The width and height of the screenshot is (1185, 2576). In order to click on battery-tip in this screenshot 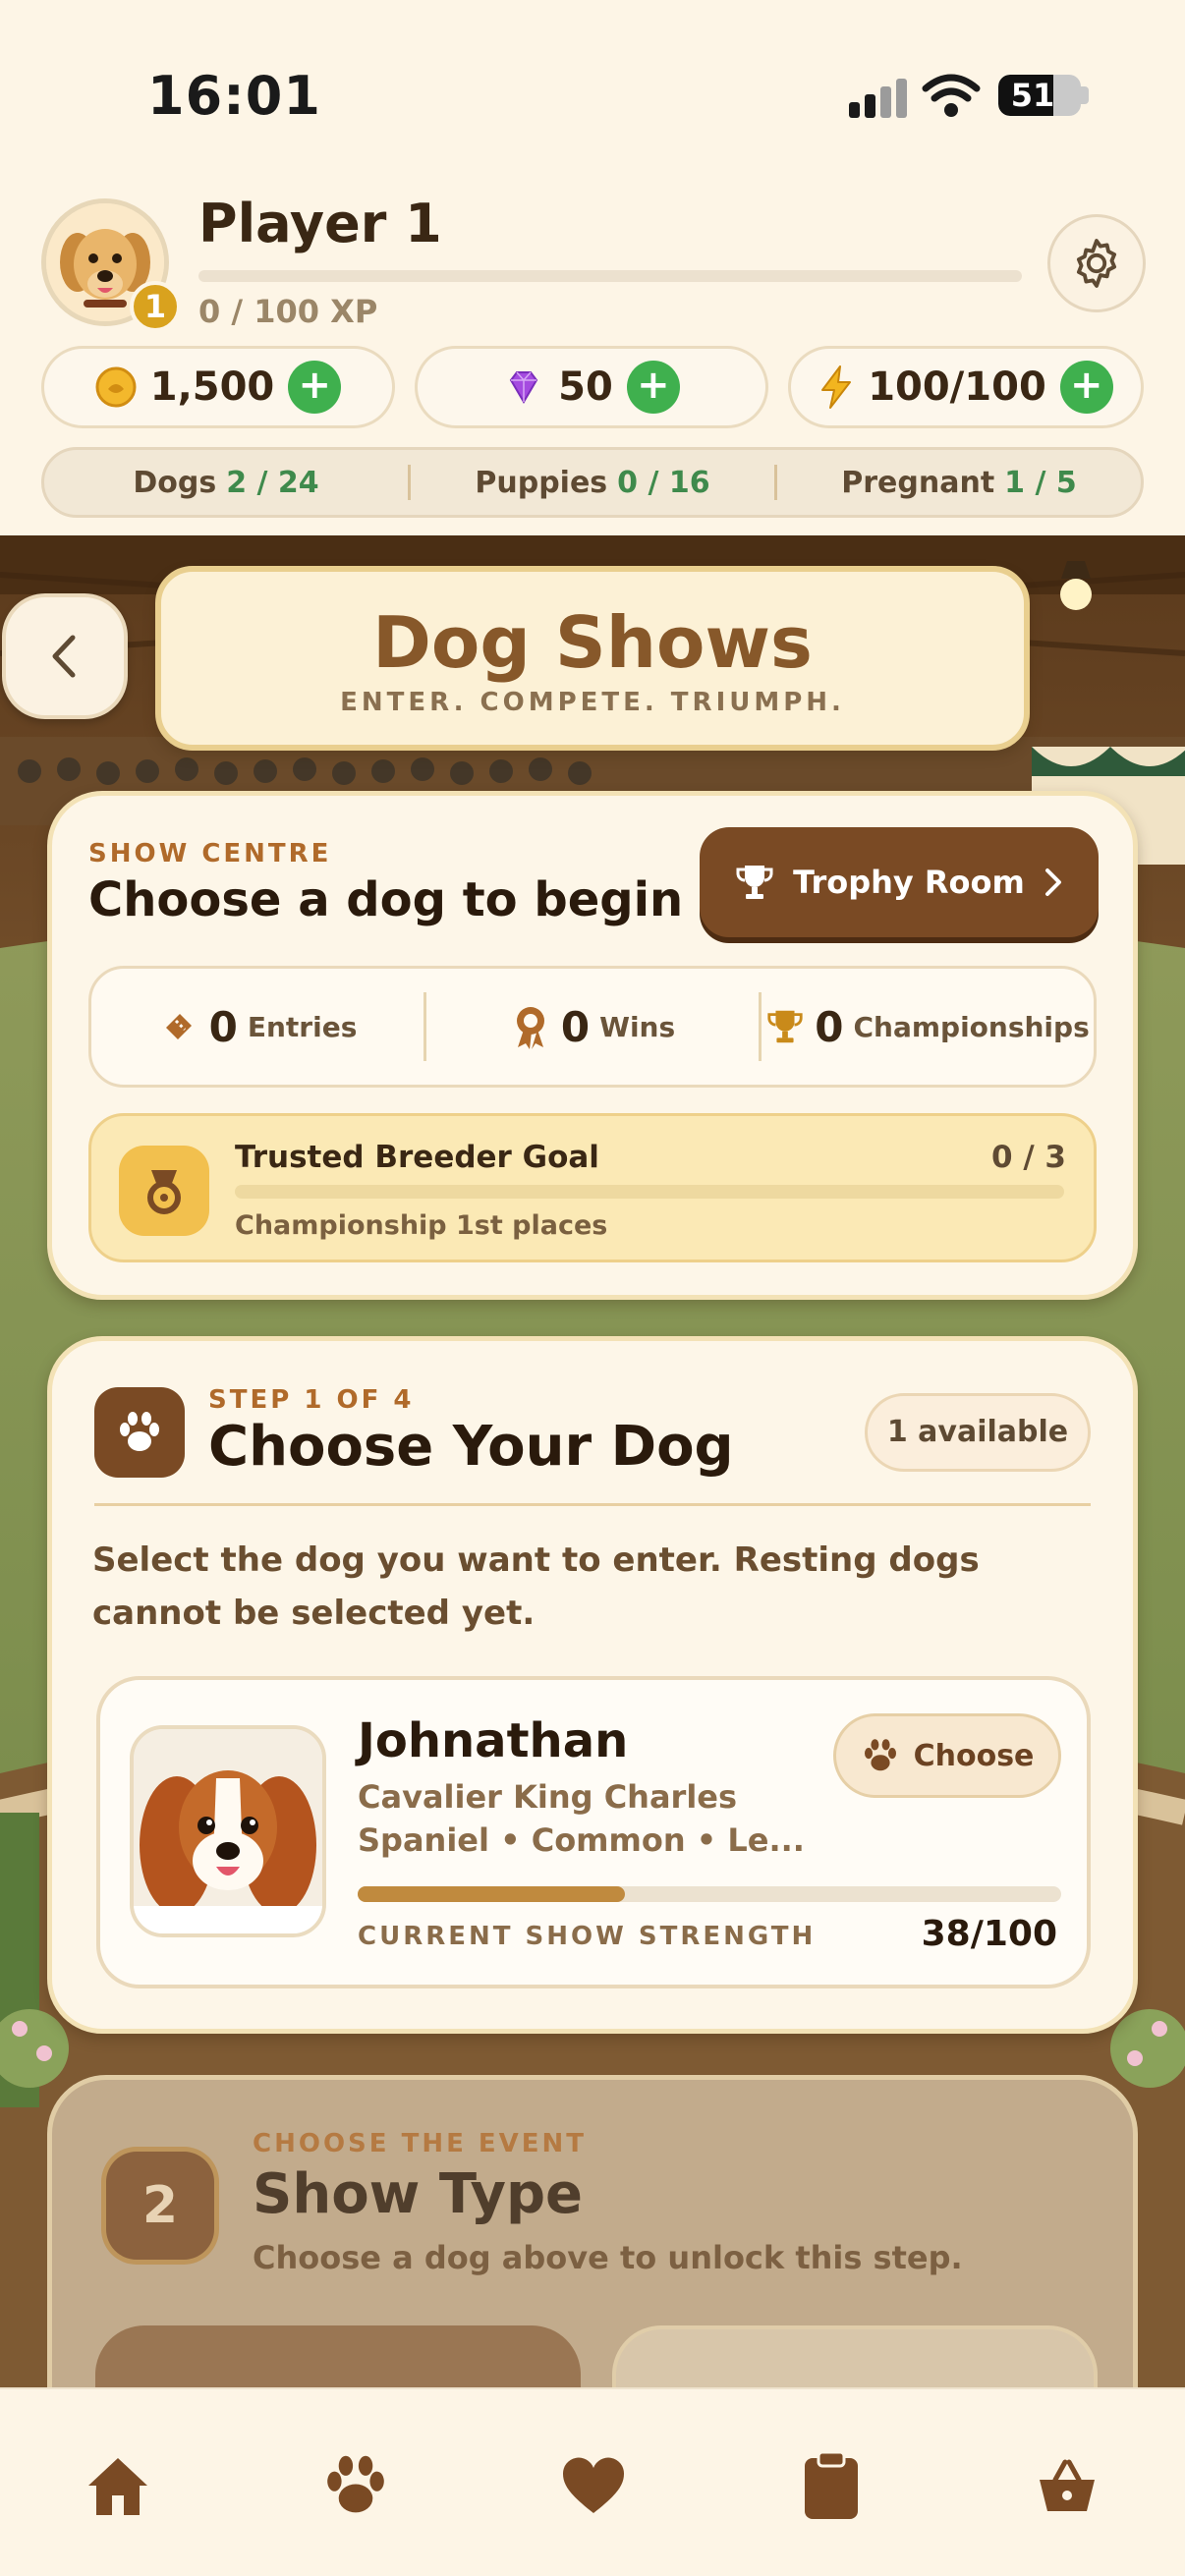, I will do `click(1085, 95)`.